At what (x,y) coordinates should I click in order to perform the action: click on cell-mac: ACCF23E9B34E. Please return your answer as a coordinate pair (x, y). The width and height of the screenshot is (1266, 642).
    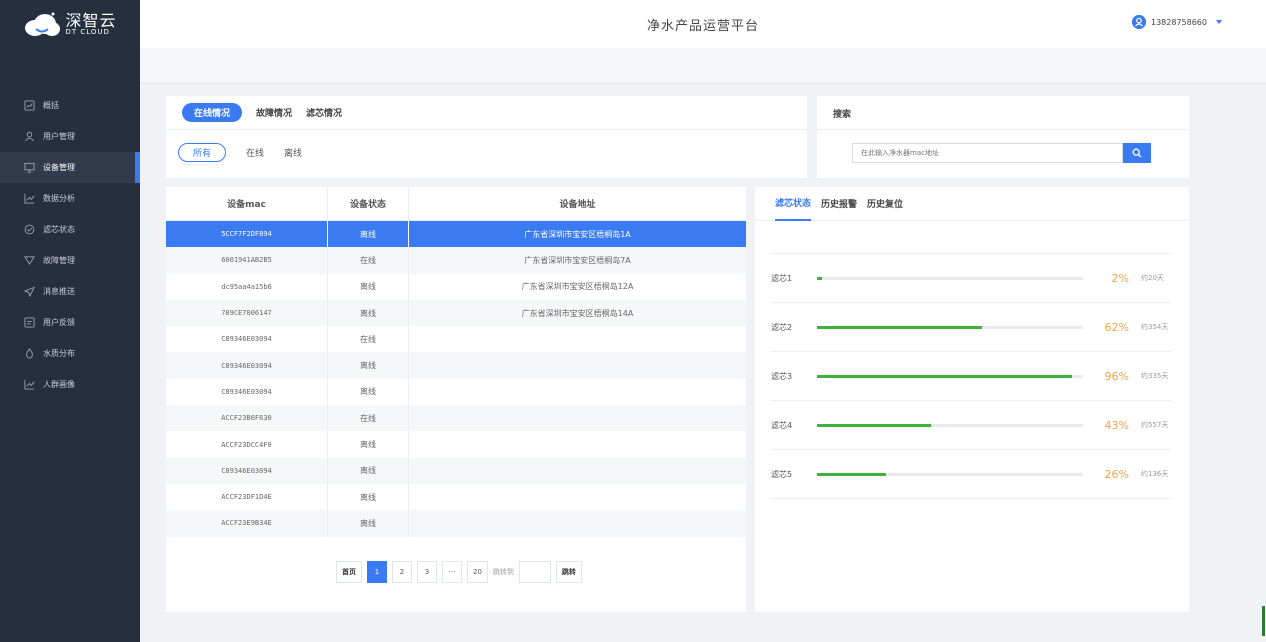
    Looking at the image, I should click on (247, 523).